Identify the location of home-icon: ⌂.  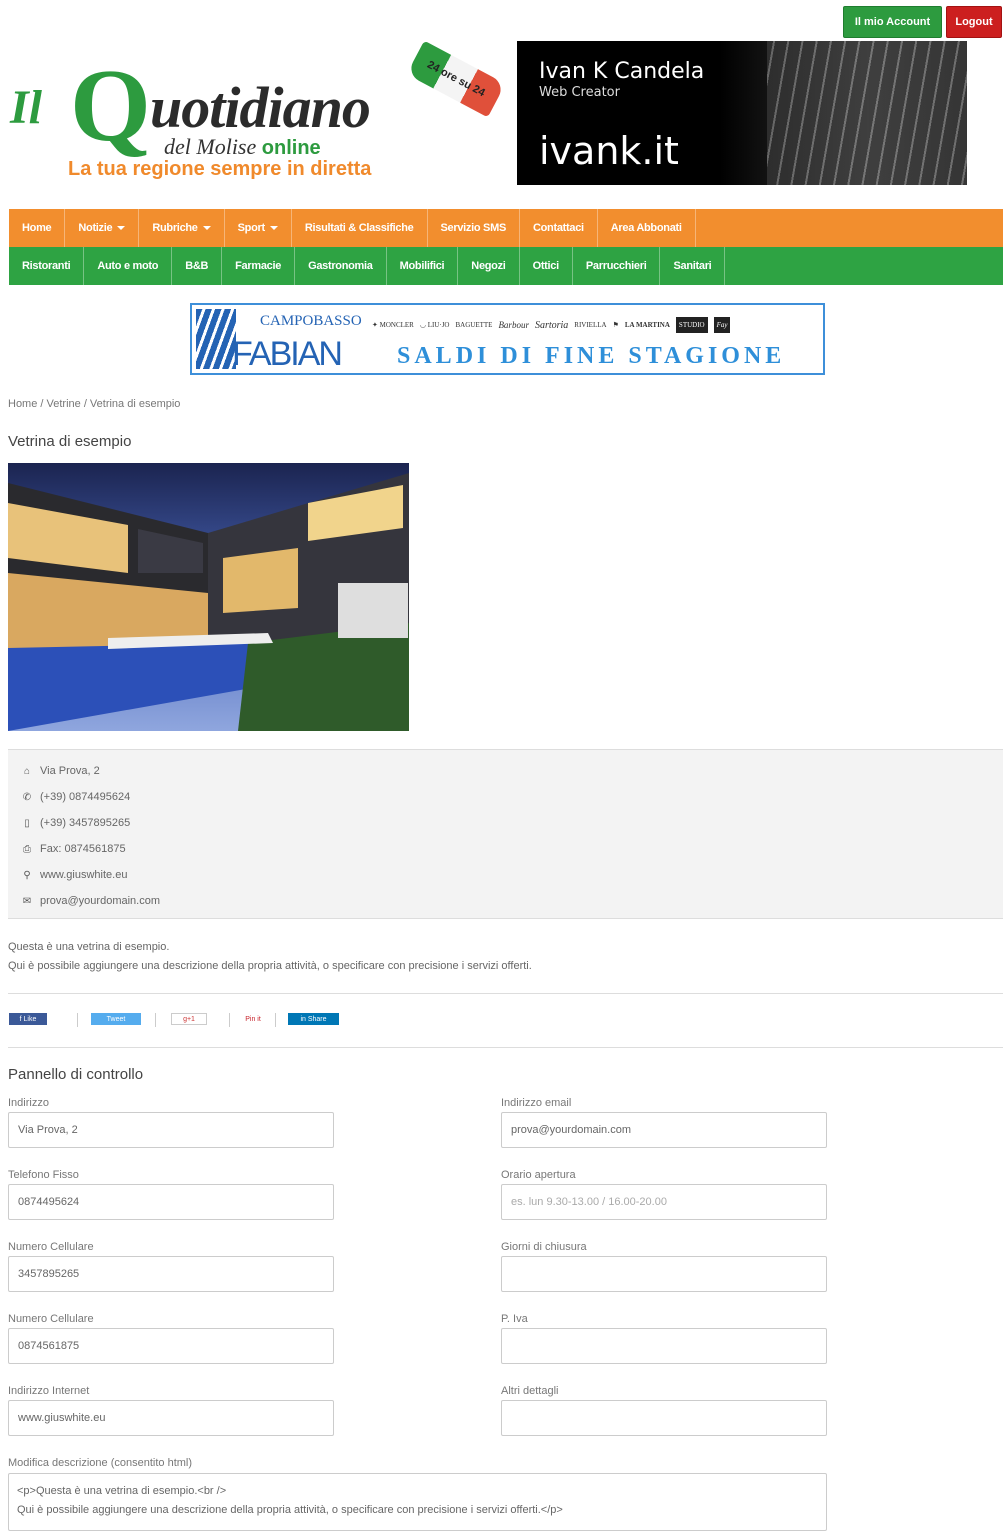
(27, 771).